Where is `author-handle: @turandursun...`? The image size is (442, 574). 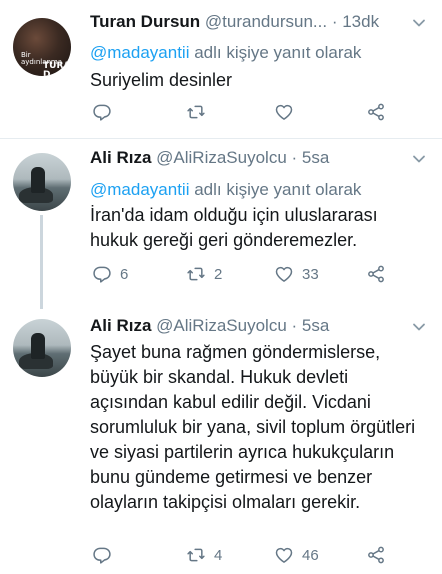 author-handle: @turandursun... is located at coordinates (266, 21).